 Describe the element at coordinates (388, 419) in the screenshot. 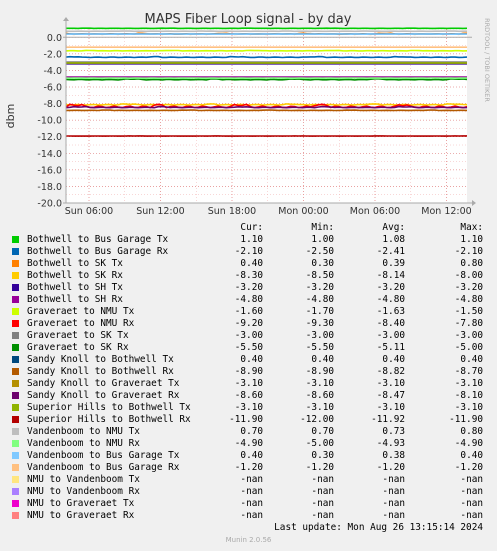

I see `legend-value-avg: -11.92` at that location.